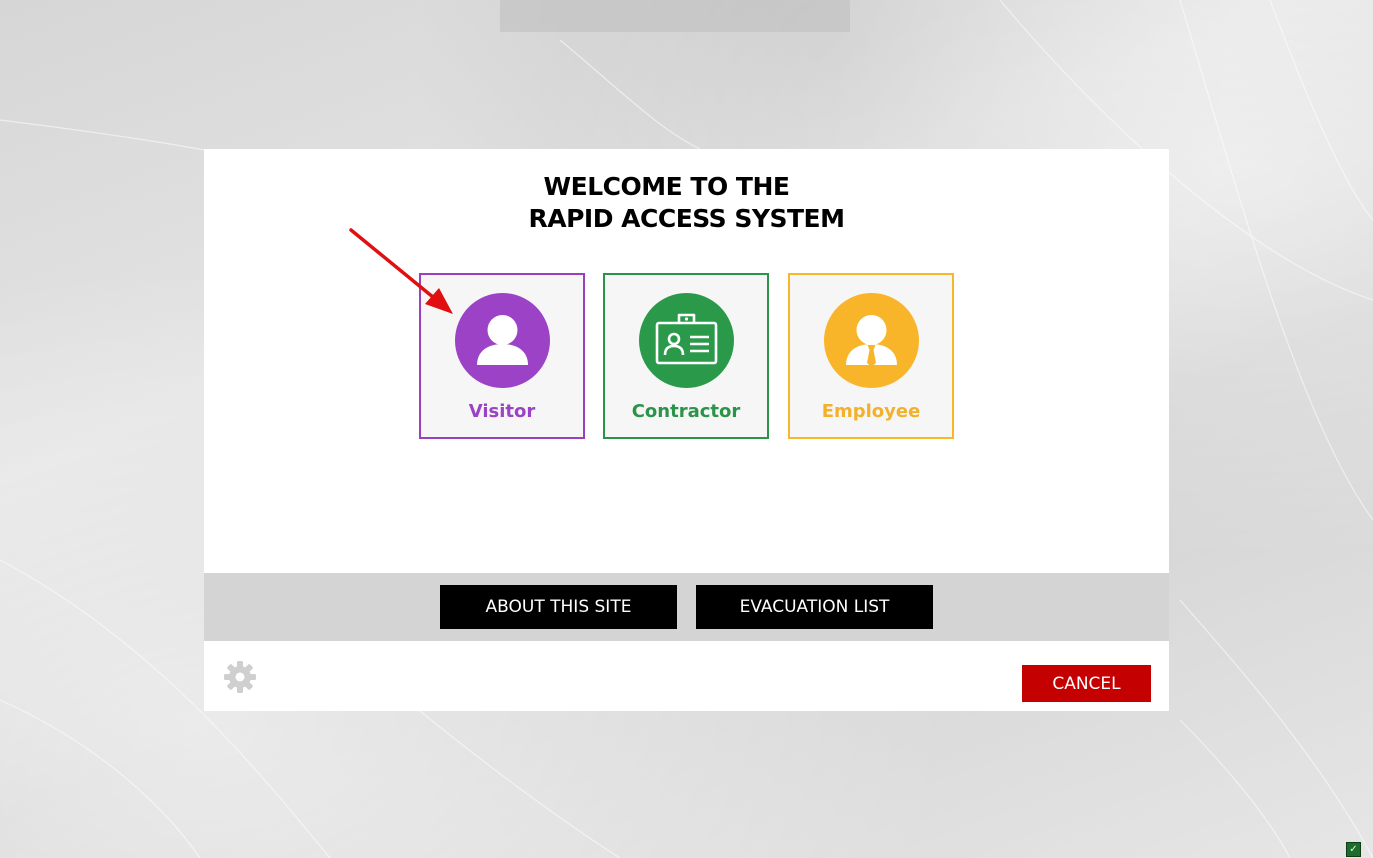 Image resolution: width=1373 pixels, height=858 pixels. I want to click on employee-tie-icon, so click(871, 340).